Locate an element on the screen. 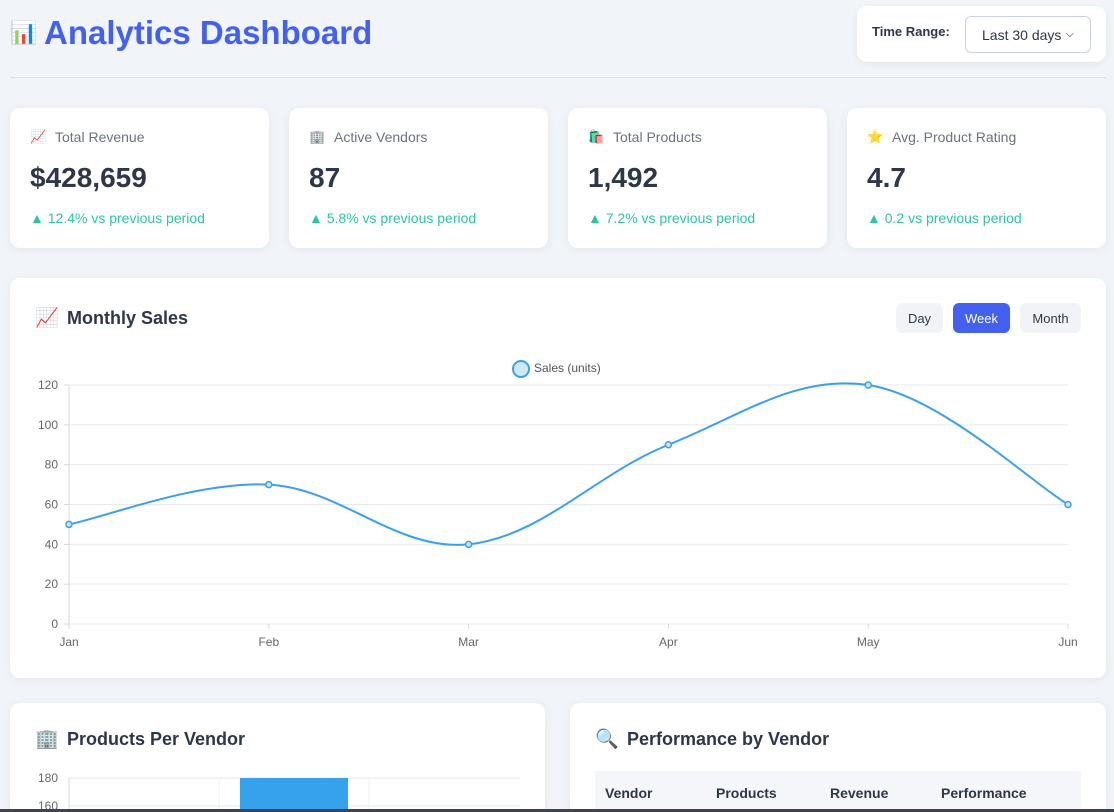 Image resolution: width=1114 pixels, height=812 pixels. x-tick-label: Apr is located at coordinates (668, 642).